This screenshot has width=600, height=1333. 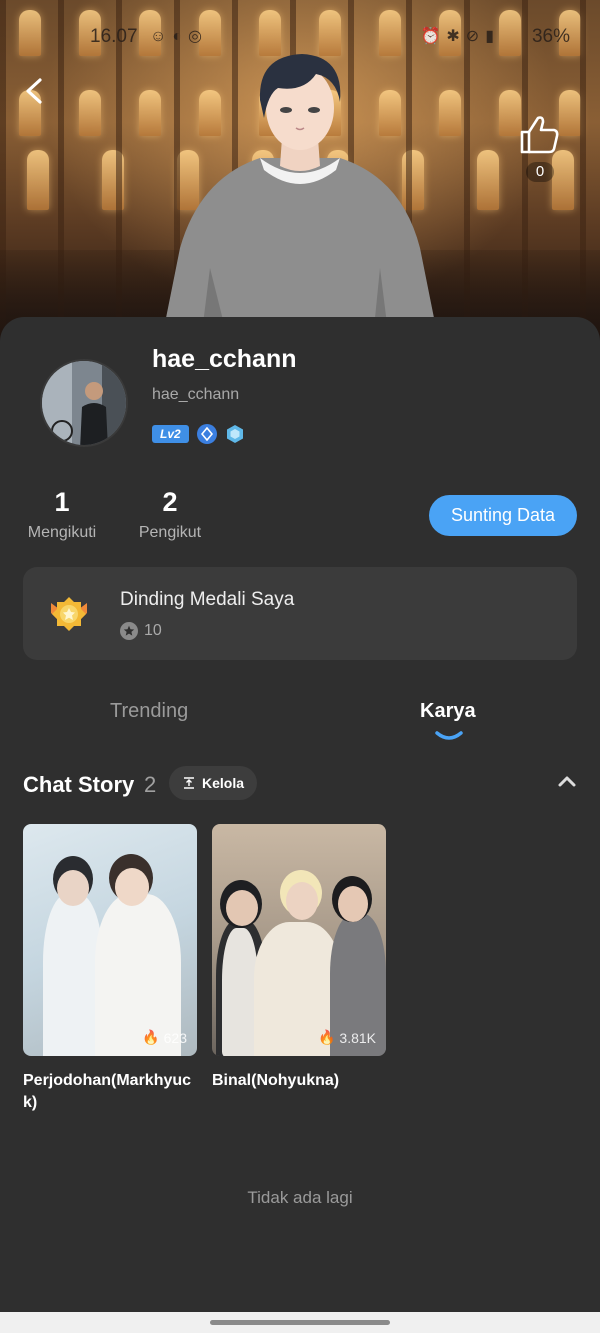 What do you see at coordinates (206, 434) in the screenshot?
I see `verified-badge-icon` at bounding box center [206, 434].